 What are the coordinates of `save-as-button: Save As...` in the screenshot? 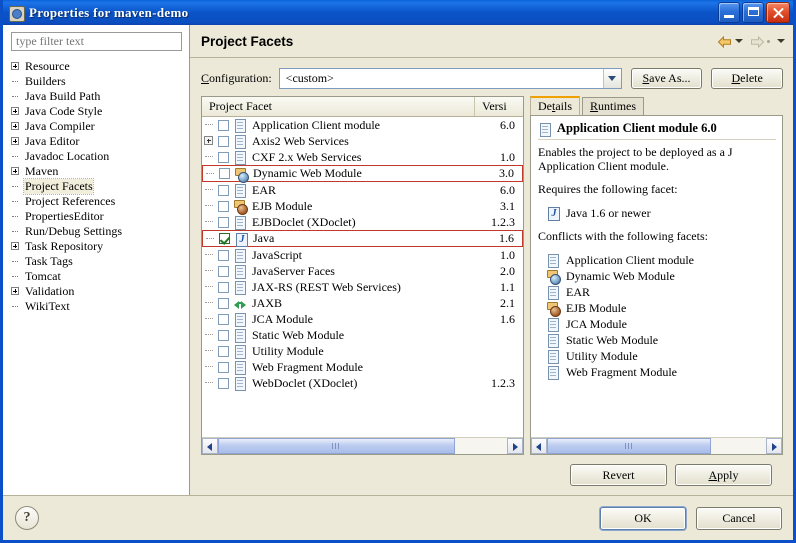 It's located at (666, 78).